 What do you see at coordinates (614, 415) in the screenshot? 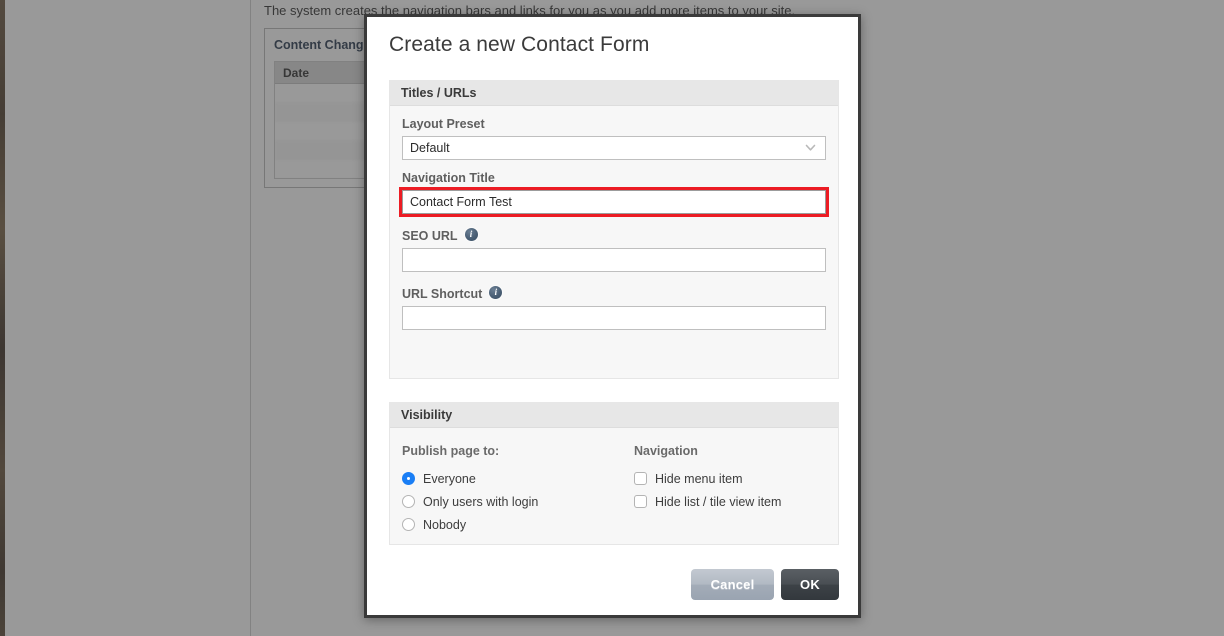
I see `visibility-heading: Visibility` at bounding box center [614, 415].